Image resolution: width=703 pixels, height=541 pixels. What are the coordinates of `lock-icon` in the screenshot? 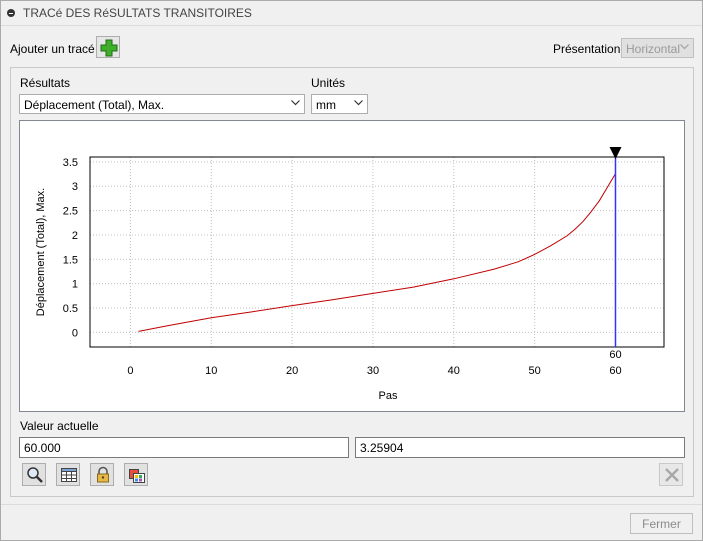 It's located at (103, 474).